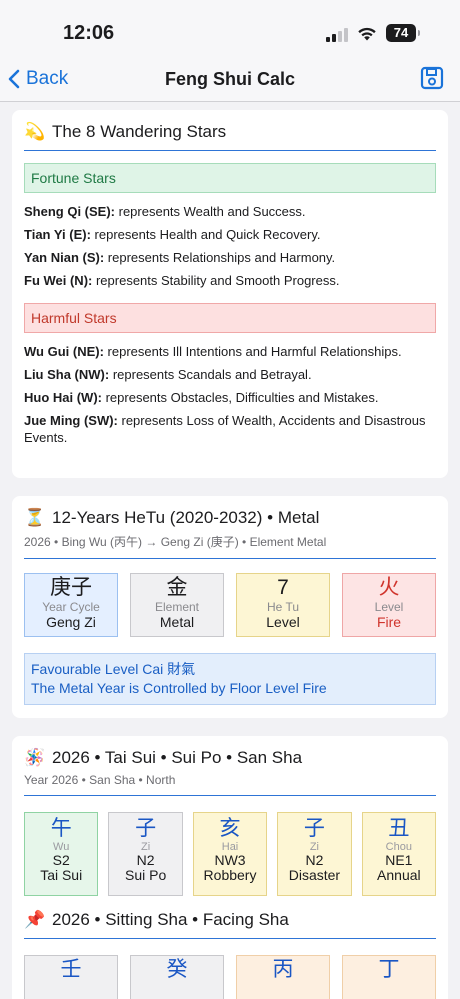 The height and width of the screenshot is (999, 460). What do you see at coordinates (283, 977) in the screenshot?
I see `facing-sha-box: 丙` at bounding box center [283, 977].